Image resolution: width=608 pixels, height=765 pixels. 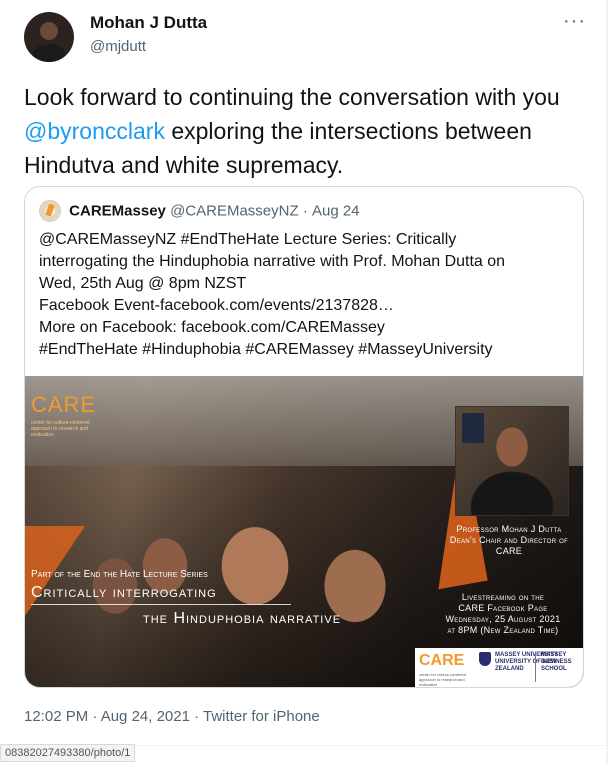 What do you see at coordinates (574, 21) in the screenshot?
I see `more-options-icon: ···` at bounding box center [574, 21].